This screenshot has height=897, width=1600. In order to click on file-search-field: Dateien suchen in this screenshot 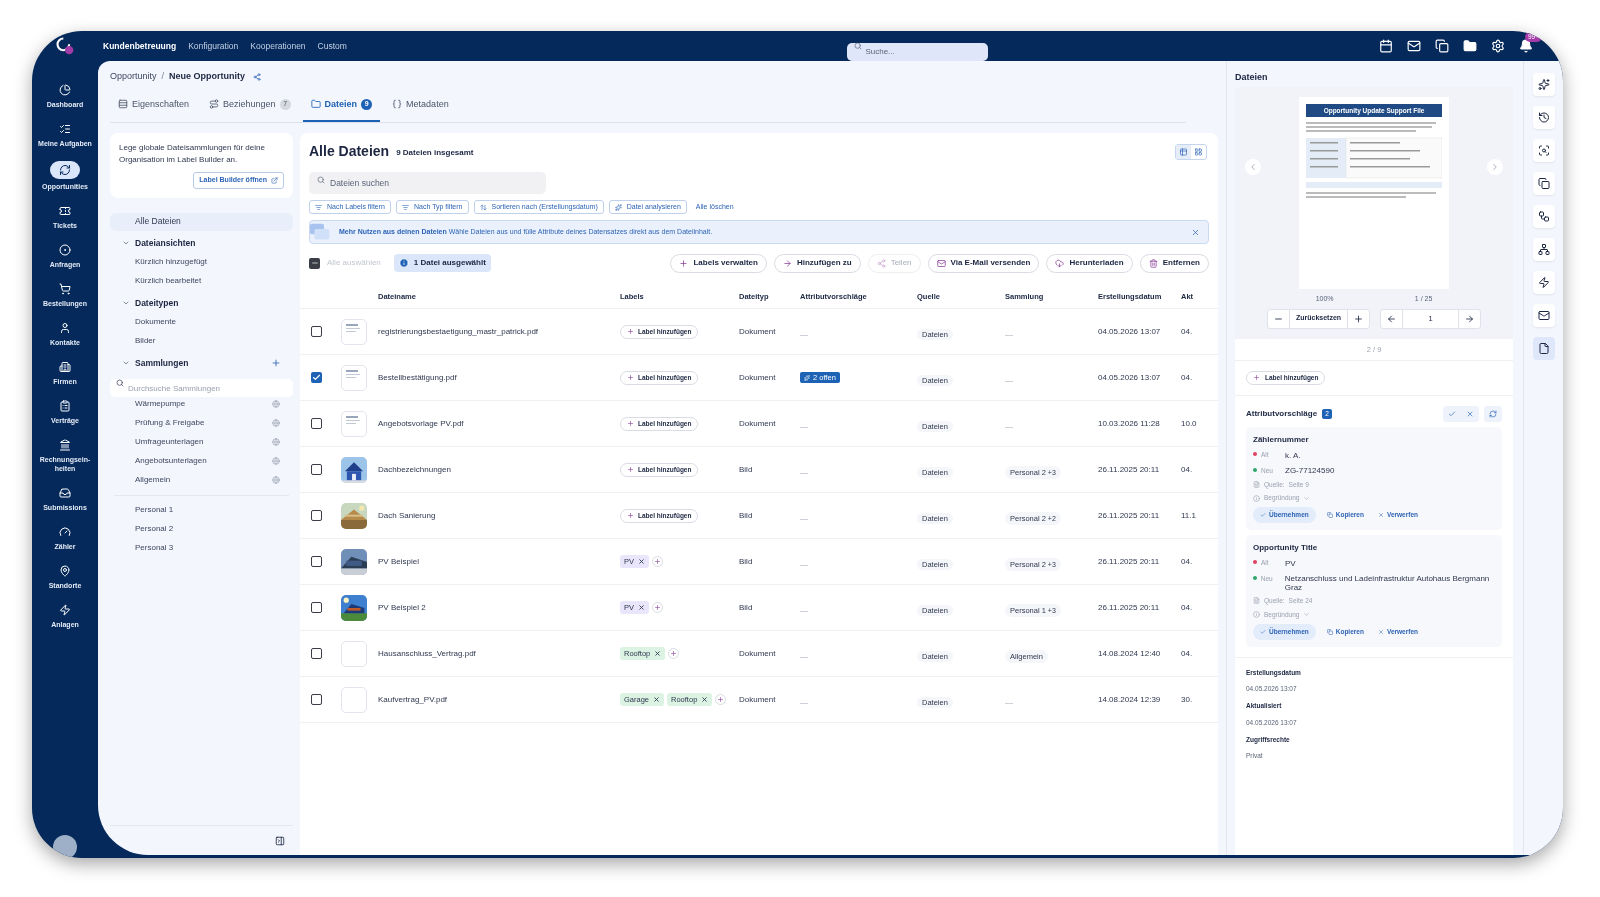, I will do `click(427, 183)`.